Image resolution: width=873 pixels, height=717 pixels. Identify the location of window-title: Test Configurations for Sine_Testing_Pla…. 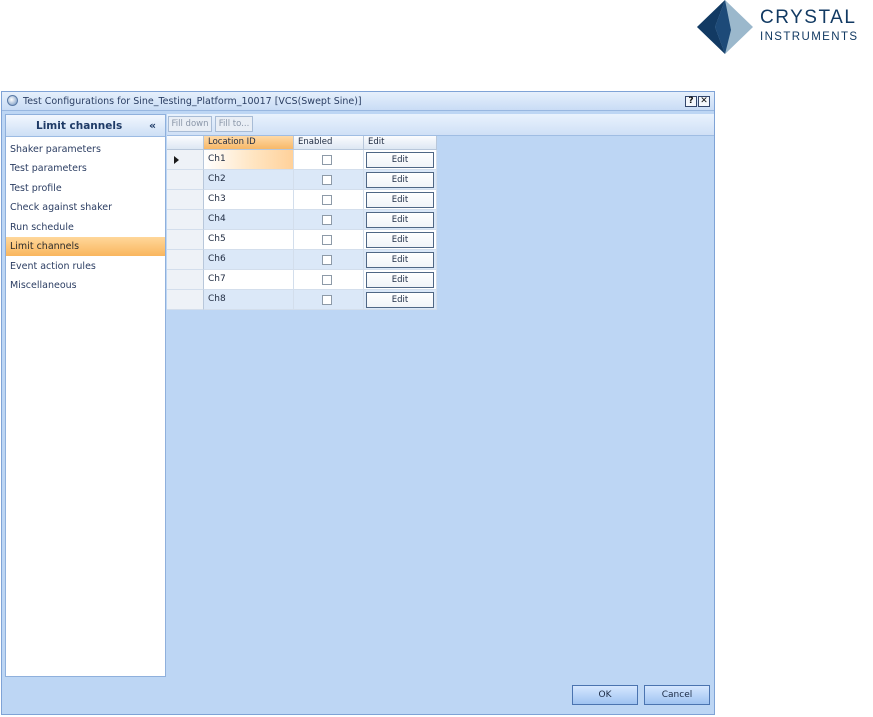
(192, 101).